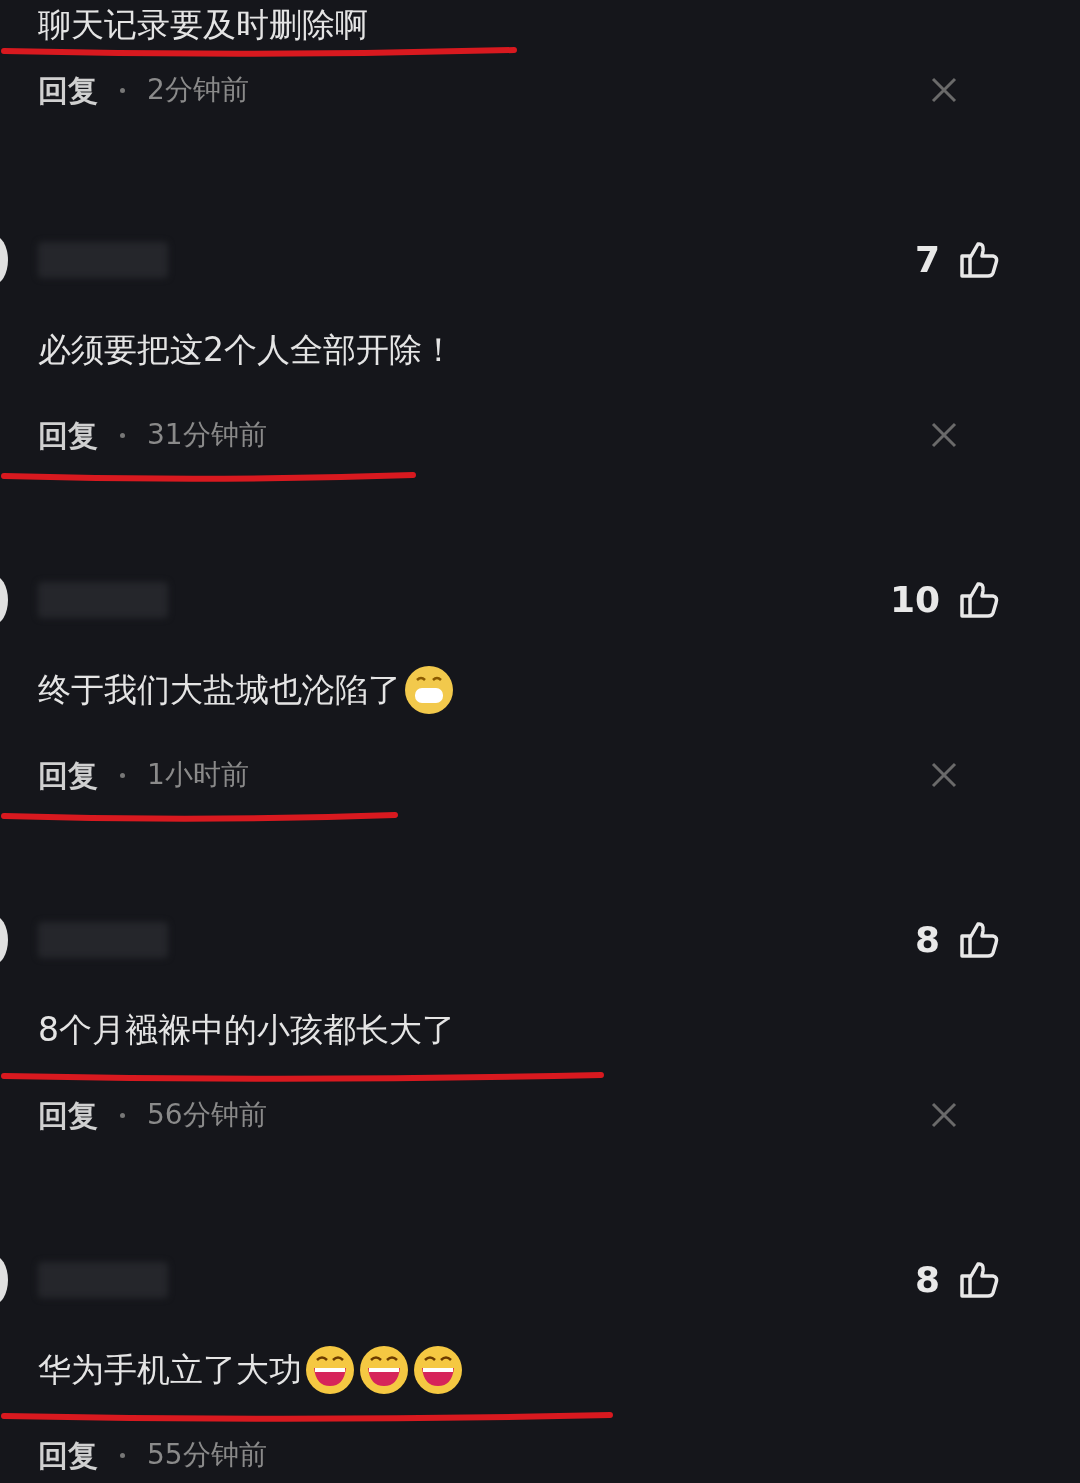 Image resolution: width=1080 pixels, height=1483 pixels. Describe the element at coordinates (219, 690) in the screenshot. I see `comment-text: 终于我们大盐城也沦陷了` at that location.